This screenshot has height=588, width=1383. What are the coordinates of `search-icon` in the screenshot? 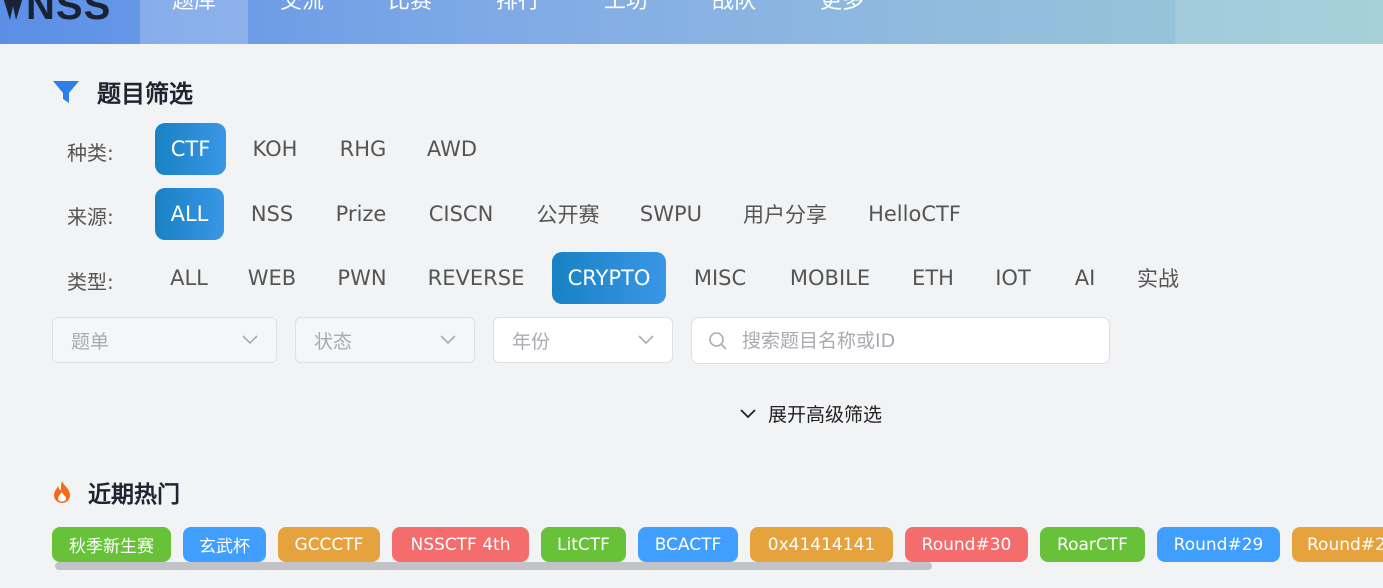 It's located at (718, 340).